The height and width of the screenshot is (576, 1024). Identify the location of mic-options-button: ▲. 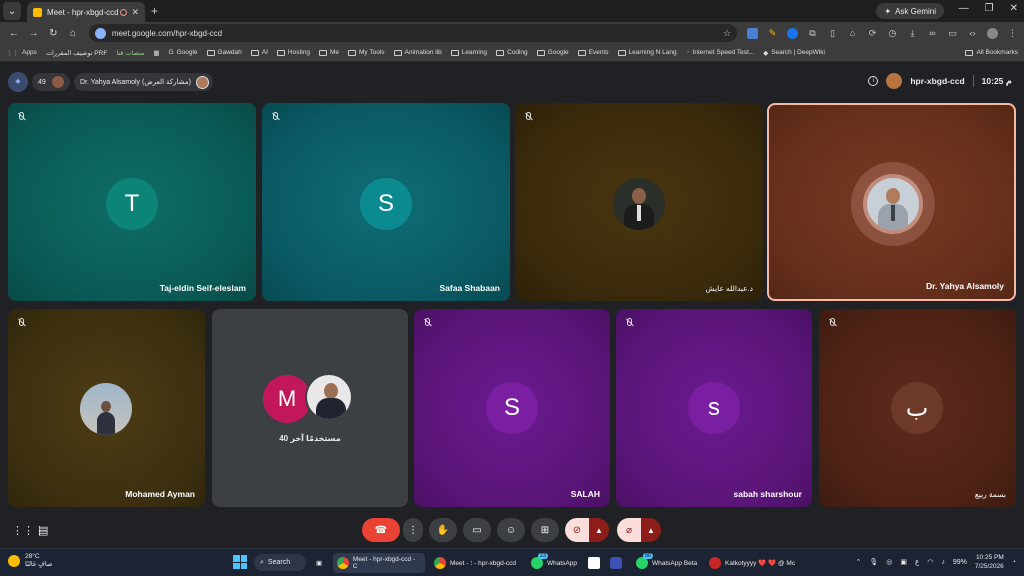
(651, 530).